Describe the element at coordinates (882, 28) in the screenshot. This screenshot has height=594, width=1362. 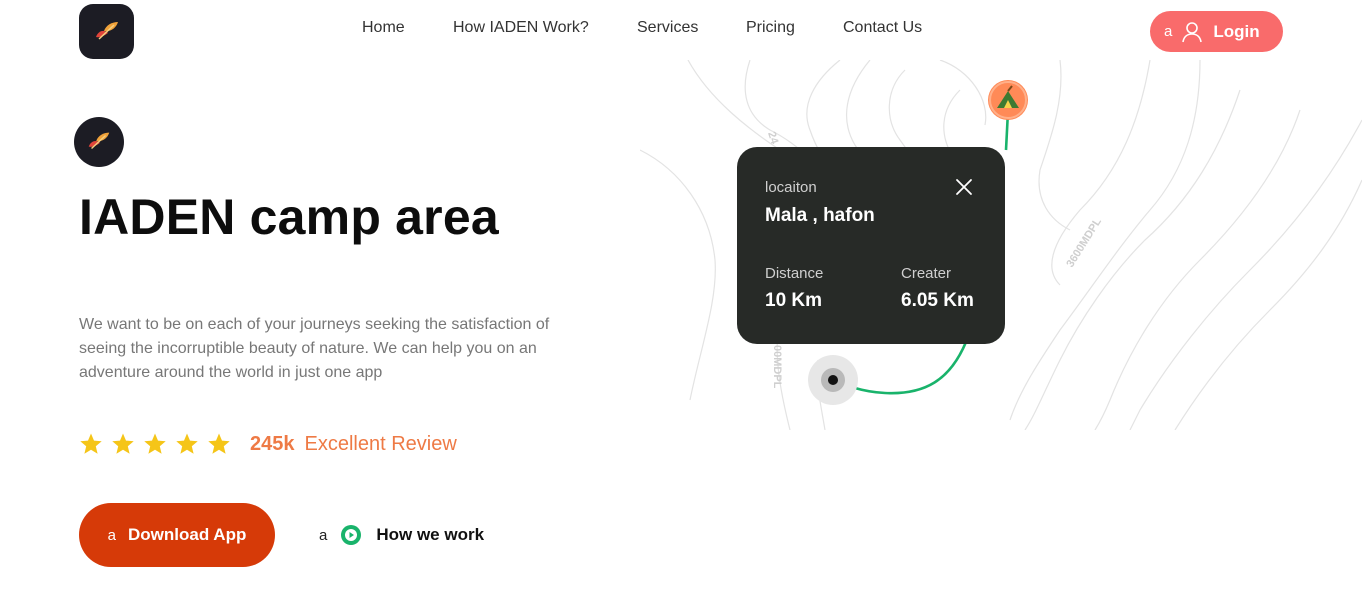
I see `nav-contact-us: Contact Us` at that location.